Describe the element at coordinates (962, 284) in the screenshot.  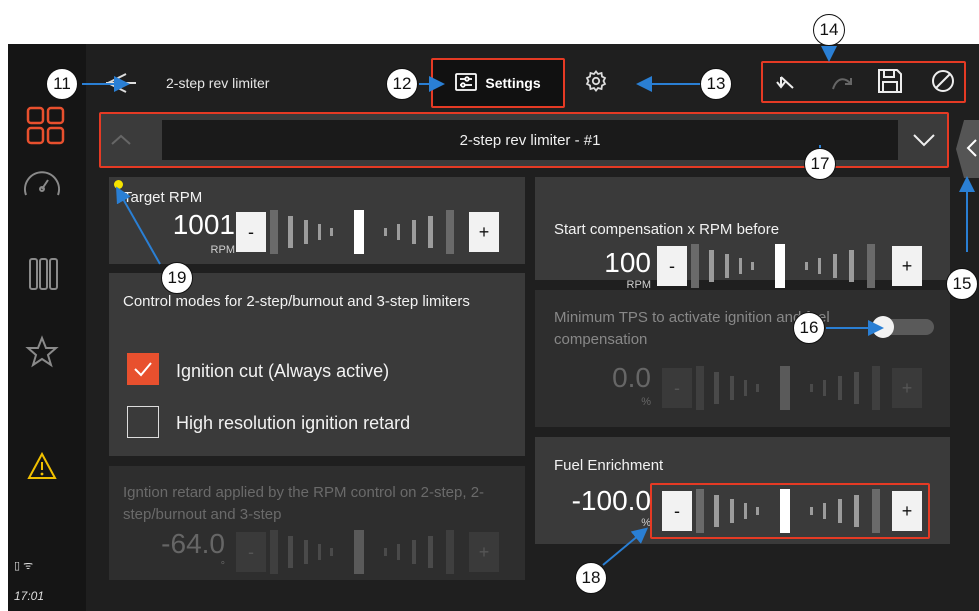
I see `callout-15: 15` at that location.